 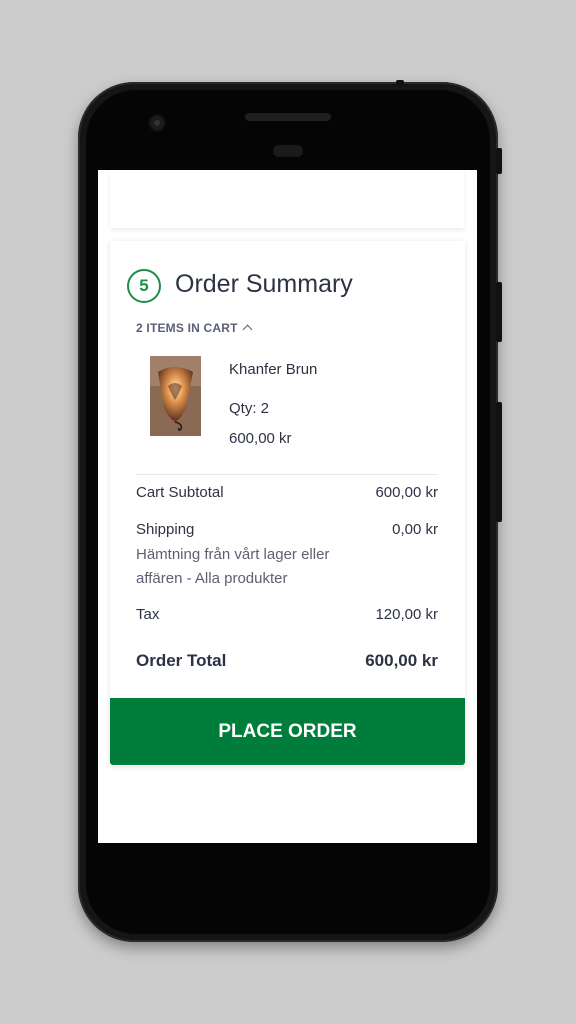 I want to click on earpiece-speaker, so click(x=288, y=117).